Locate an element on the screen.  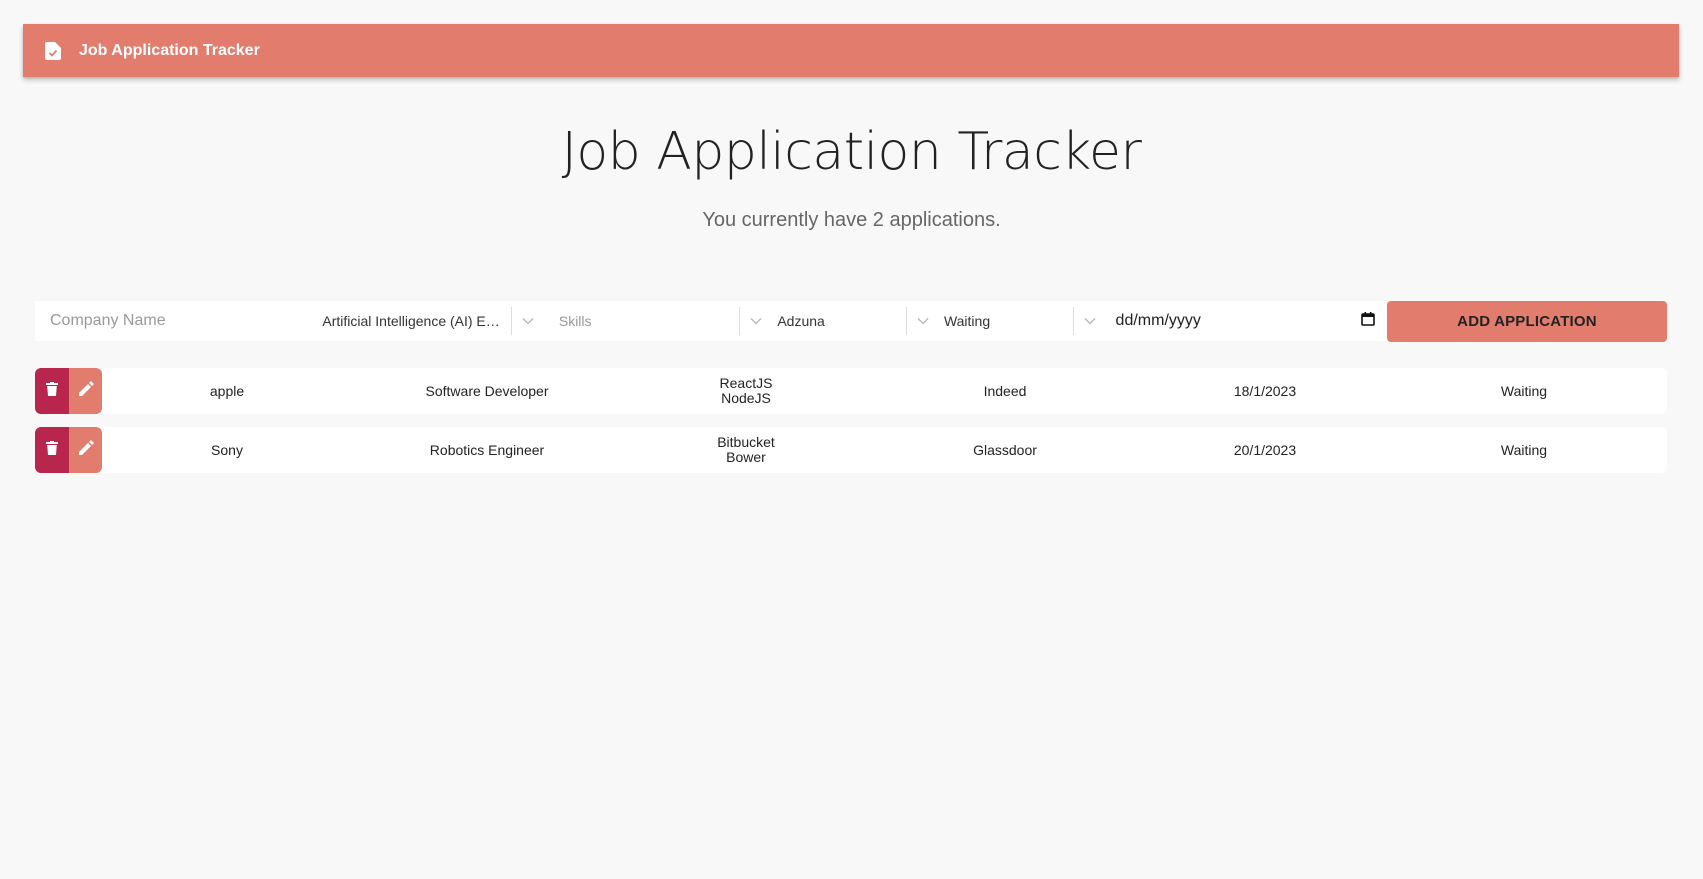
skills-dropdown-toggle is located at coordinates (756, 321).